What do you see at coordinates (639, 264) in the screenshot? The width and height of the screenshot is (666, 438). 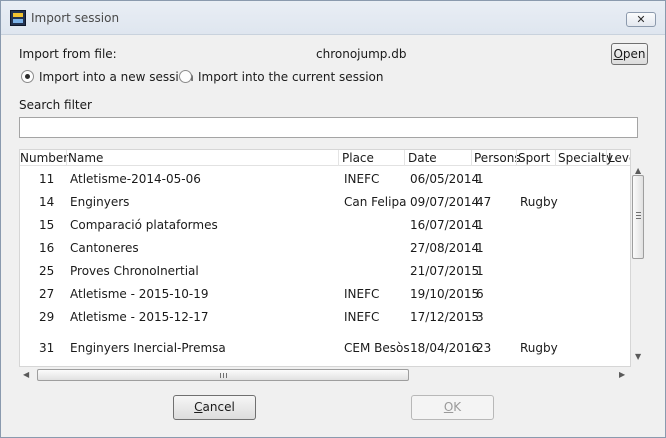 I see `vertical-scrollbar: ▲ ▼` at bounding box center [639, 264].